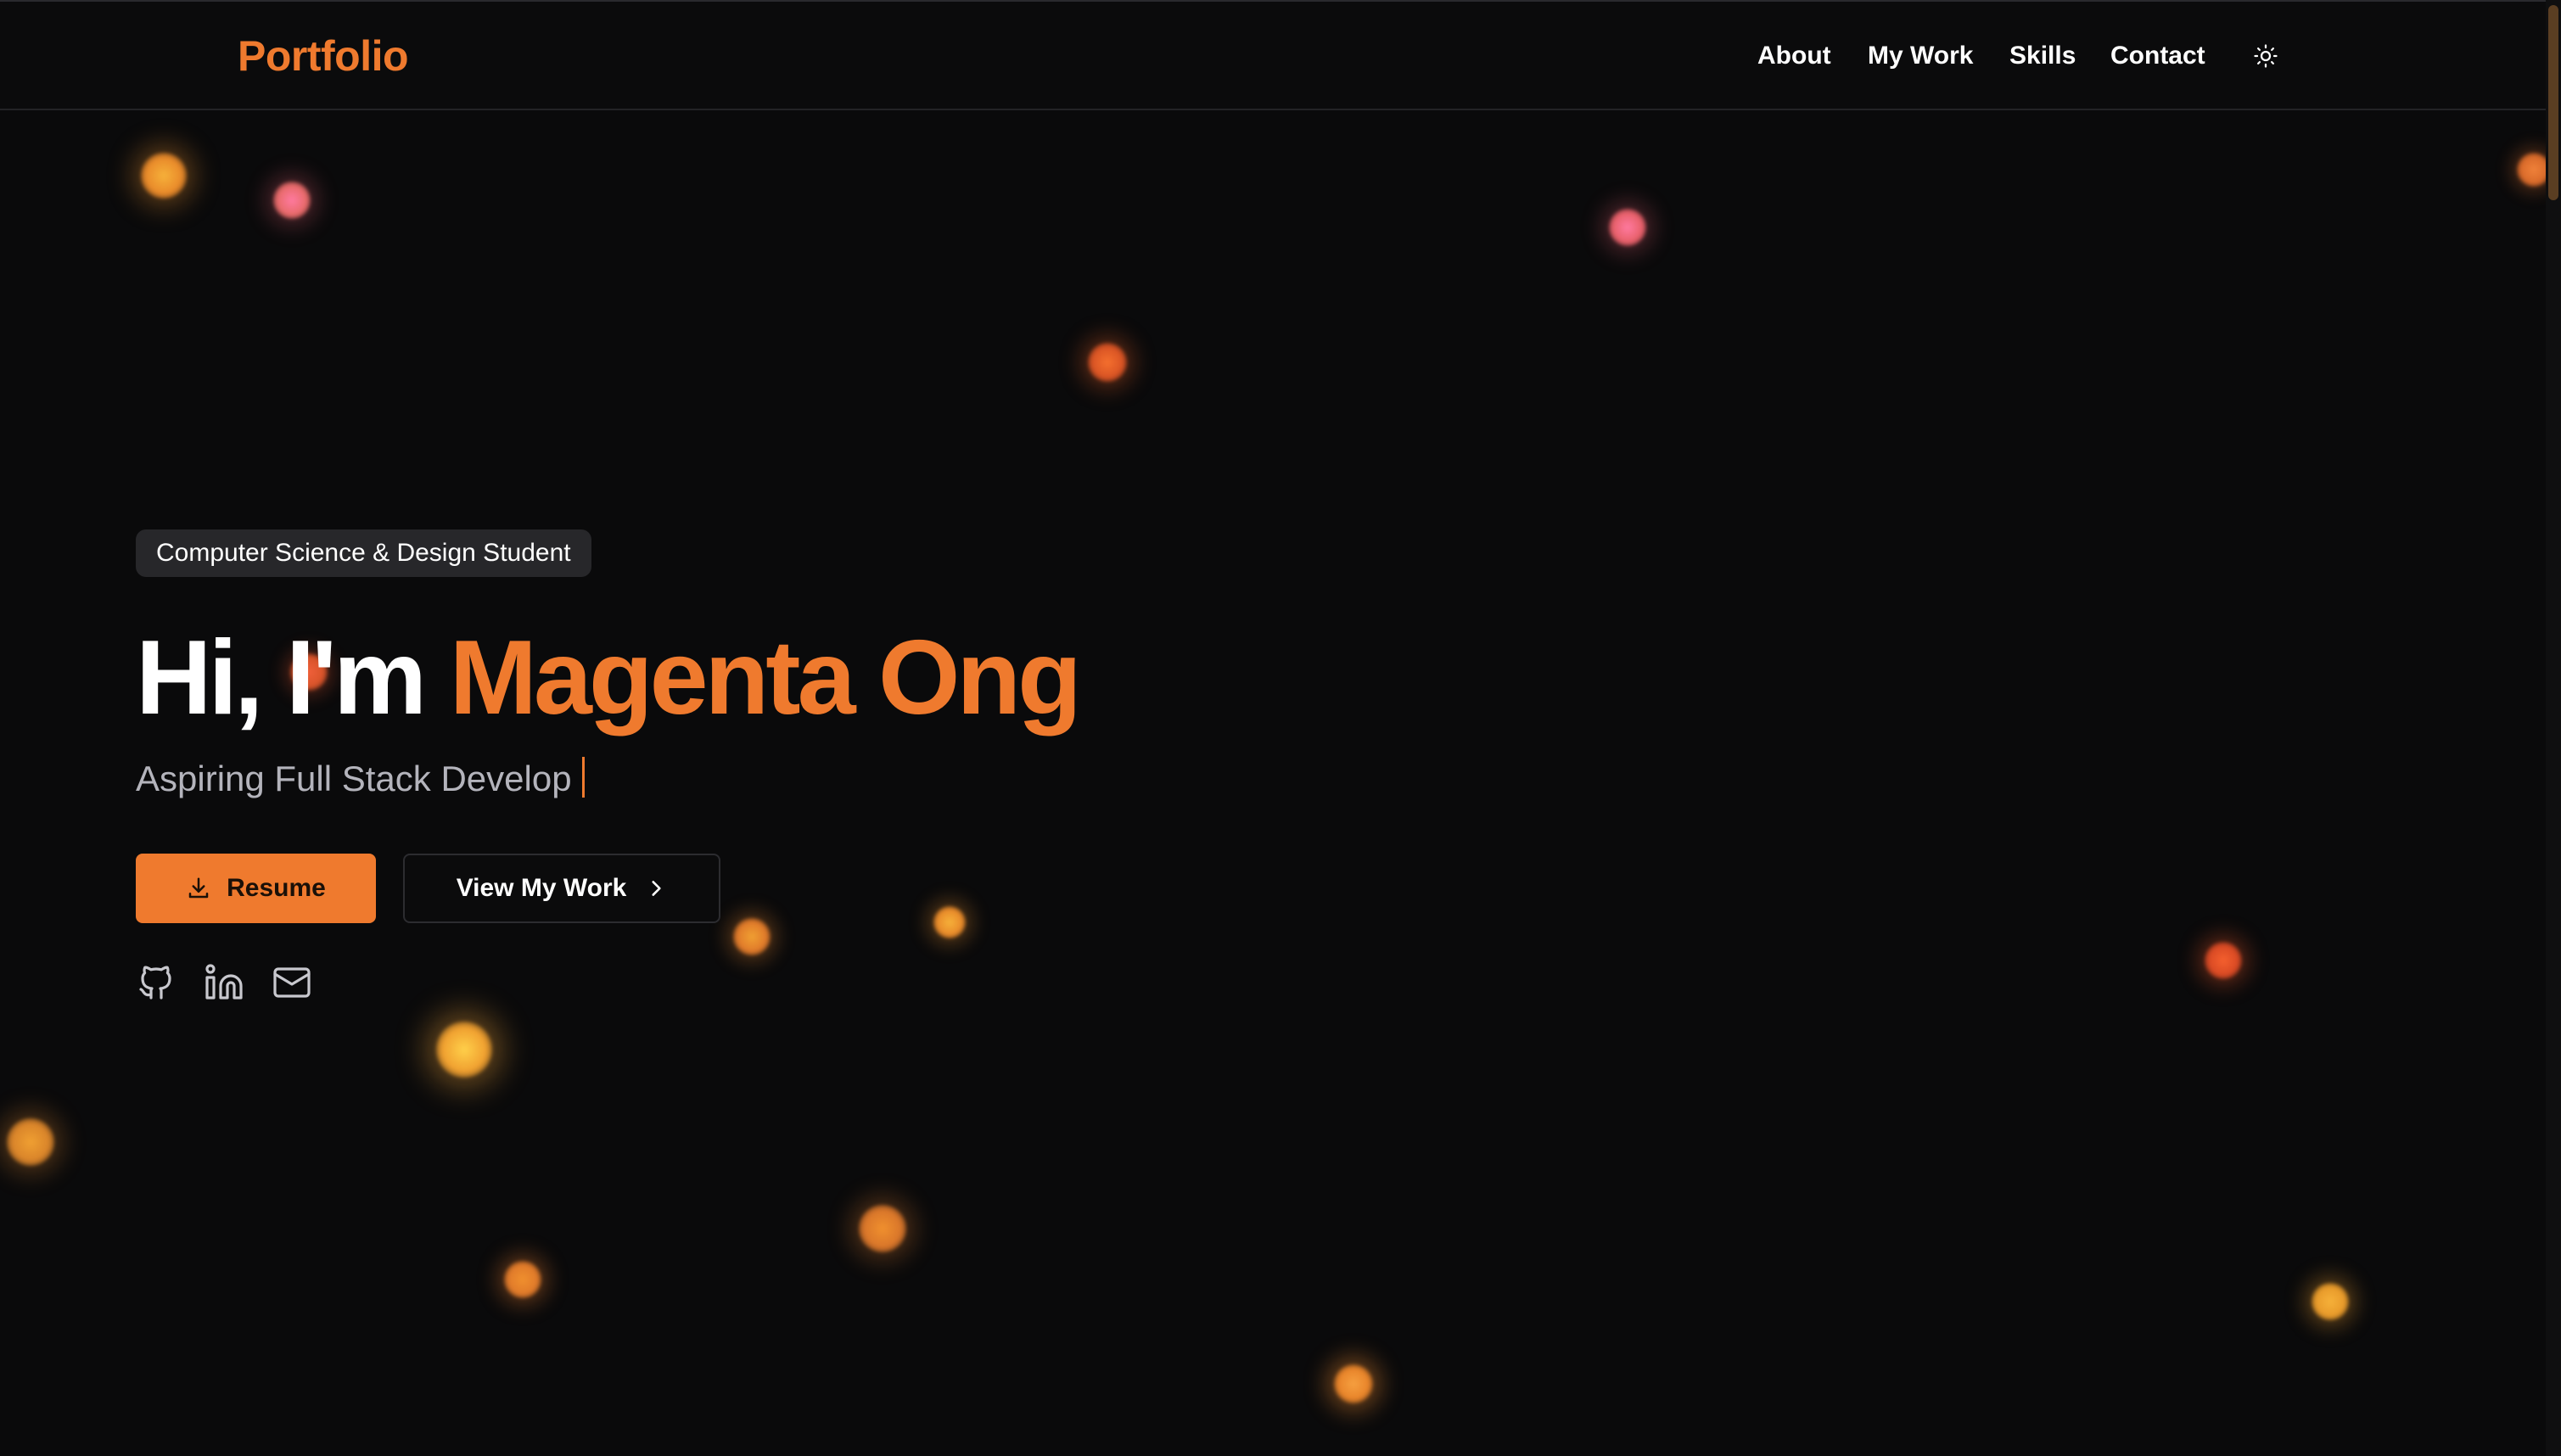  What do you see at coordinates (2157, 56) in the screenshot?
I see `nav-link-contact: Contact` at bounding box center [2157, 56].